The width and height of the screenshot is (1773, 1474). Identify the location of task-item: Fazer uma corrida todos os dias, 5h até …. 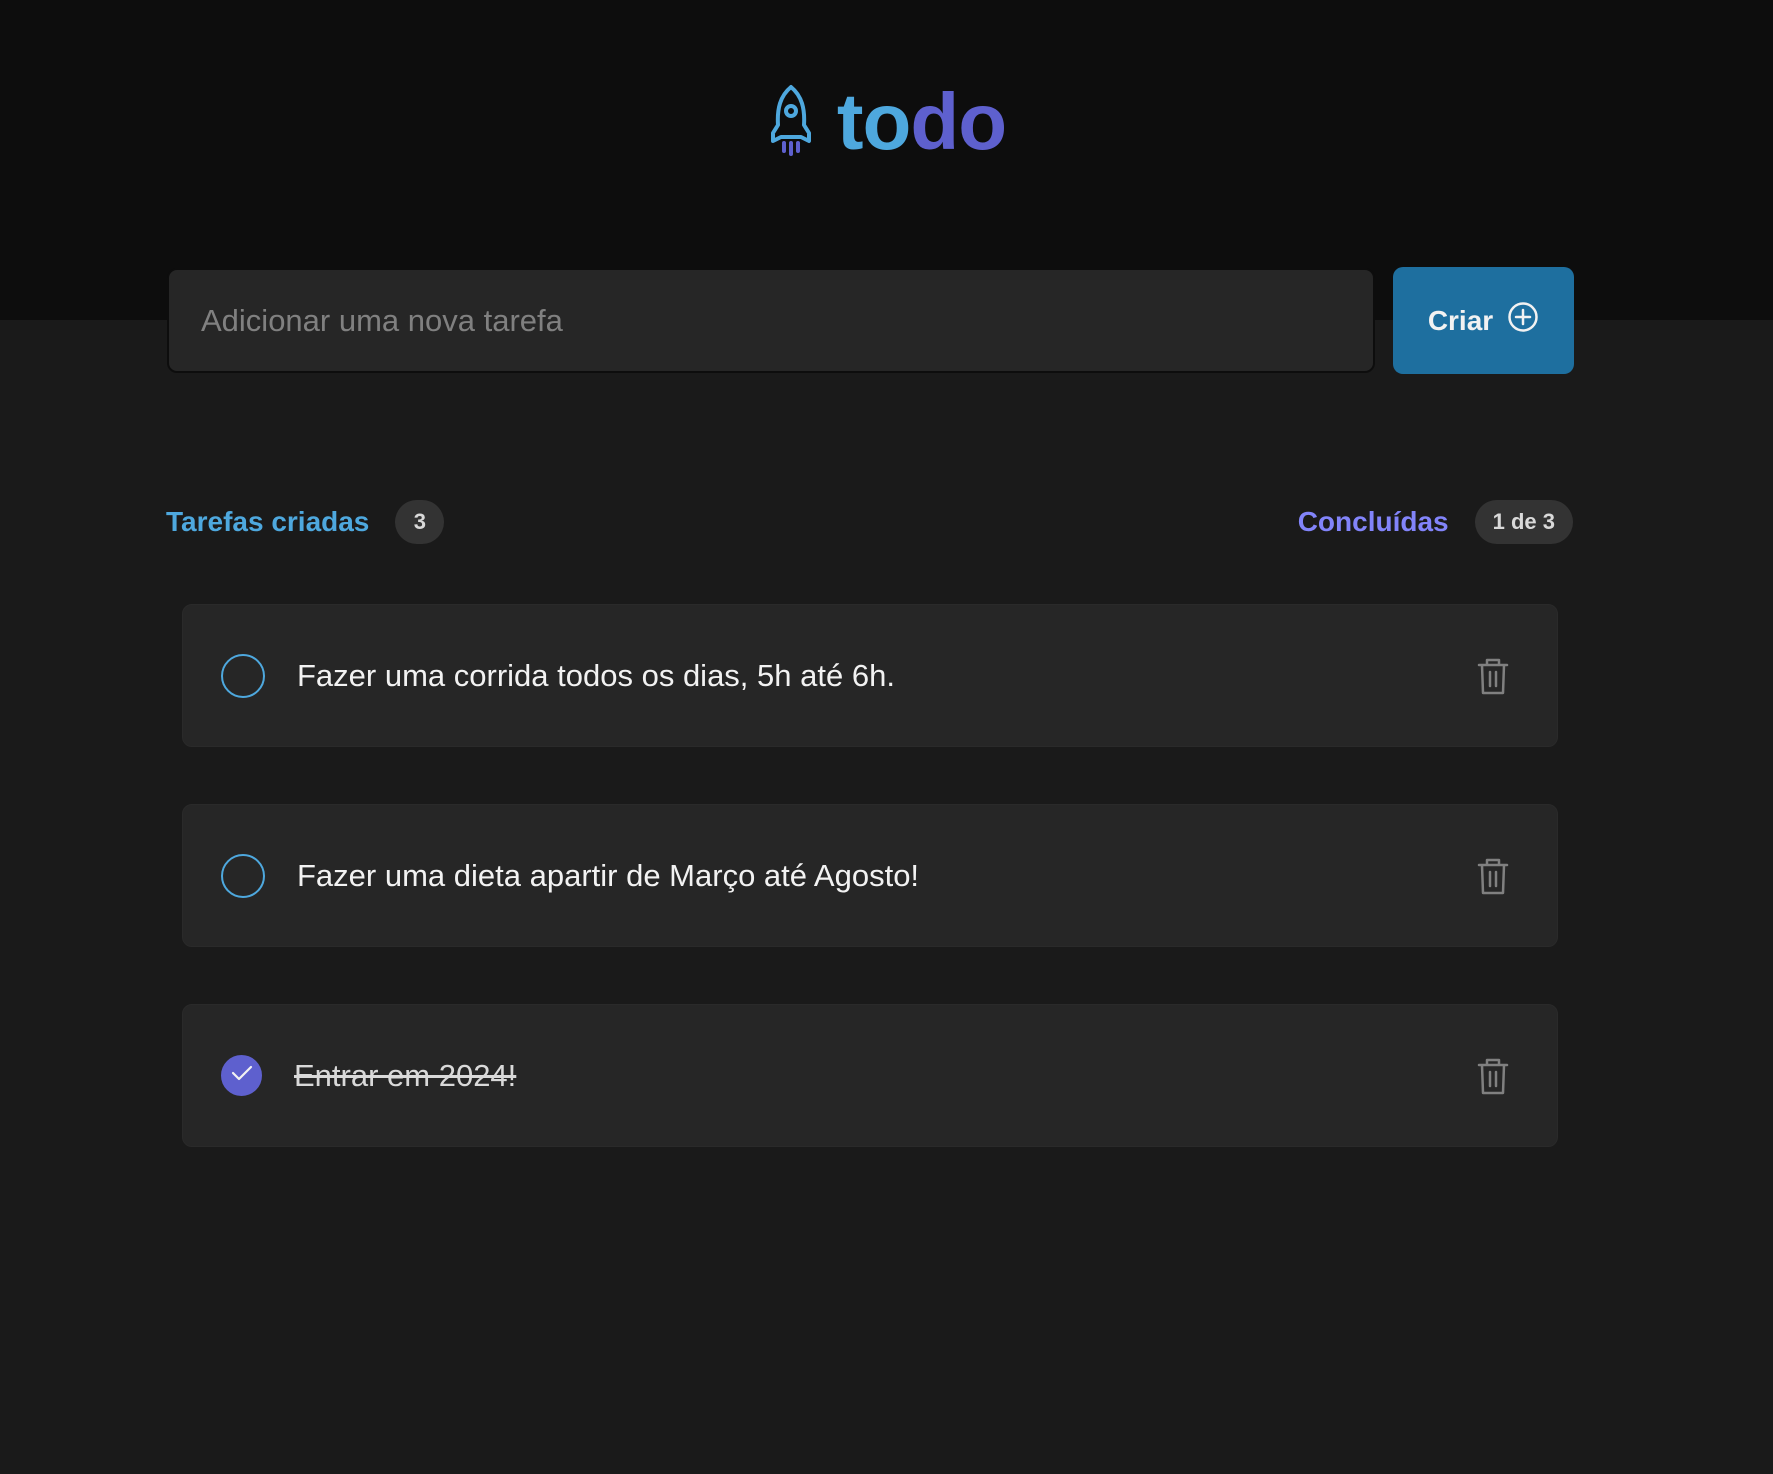
(870, 675).